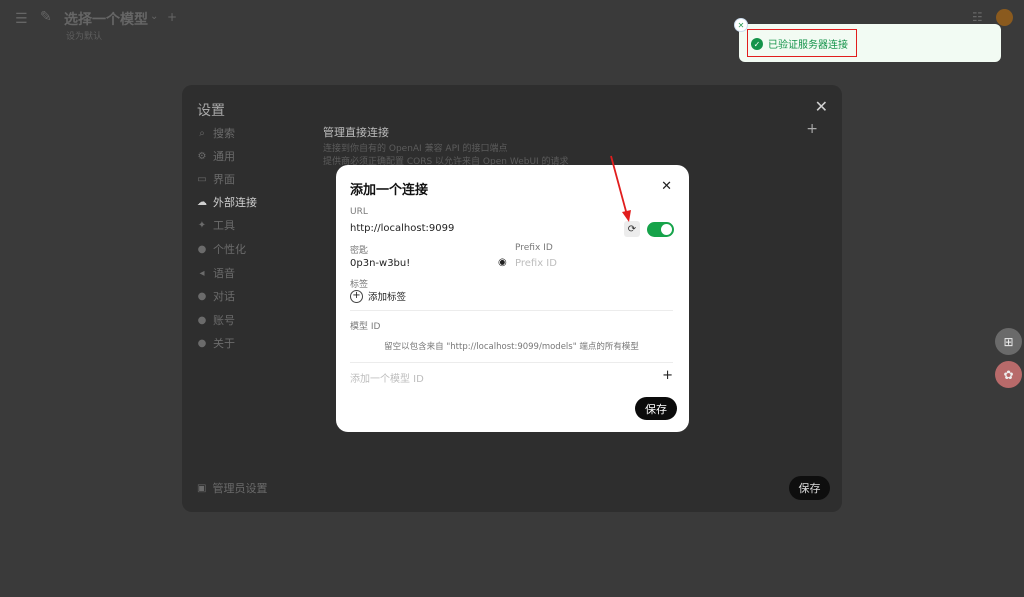 Image resolution: width=1024 pixels, height=597 pixels. I want to click on eye-slash-icon: ◉, so click(502, 262).